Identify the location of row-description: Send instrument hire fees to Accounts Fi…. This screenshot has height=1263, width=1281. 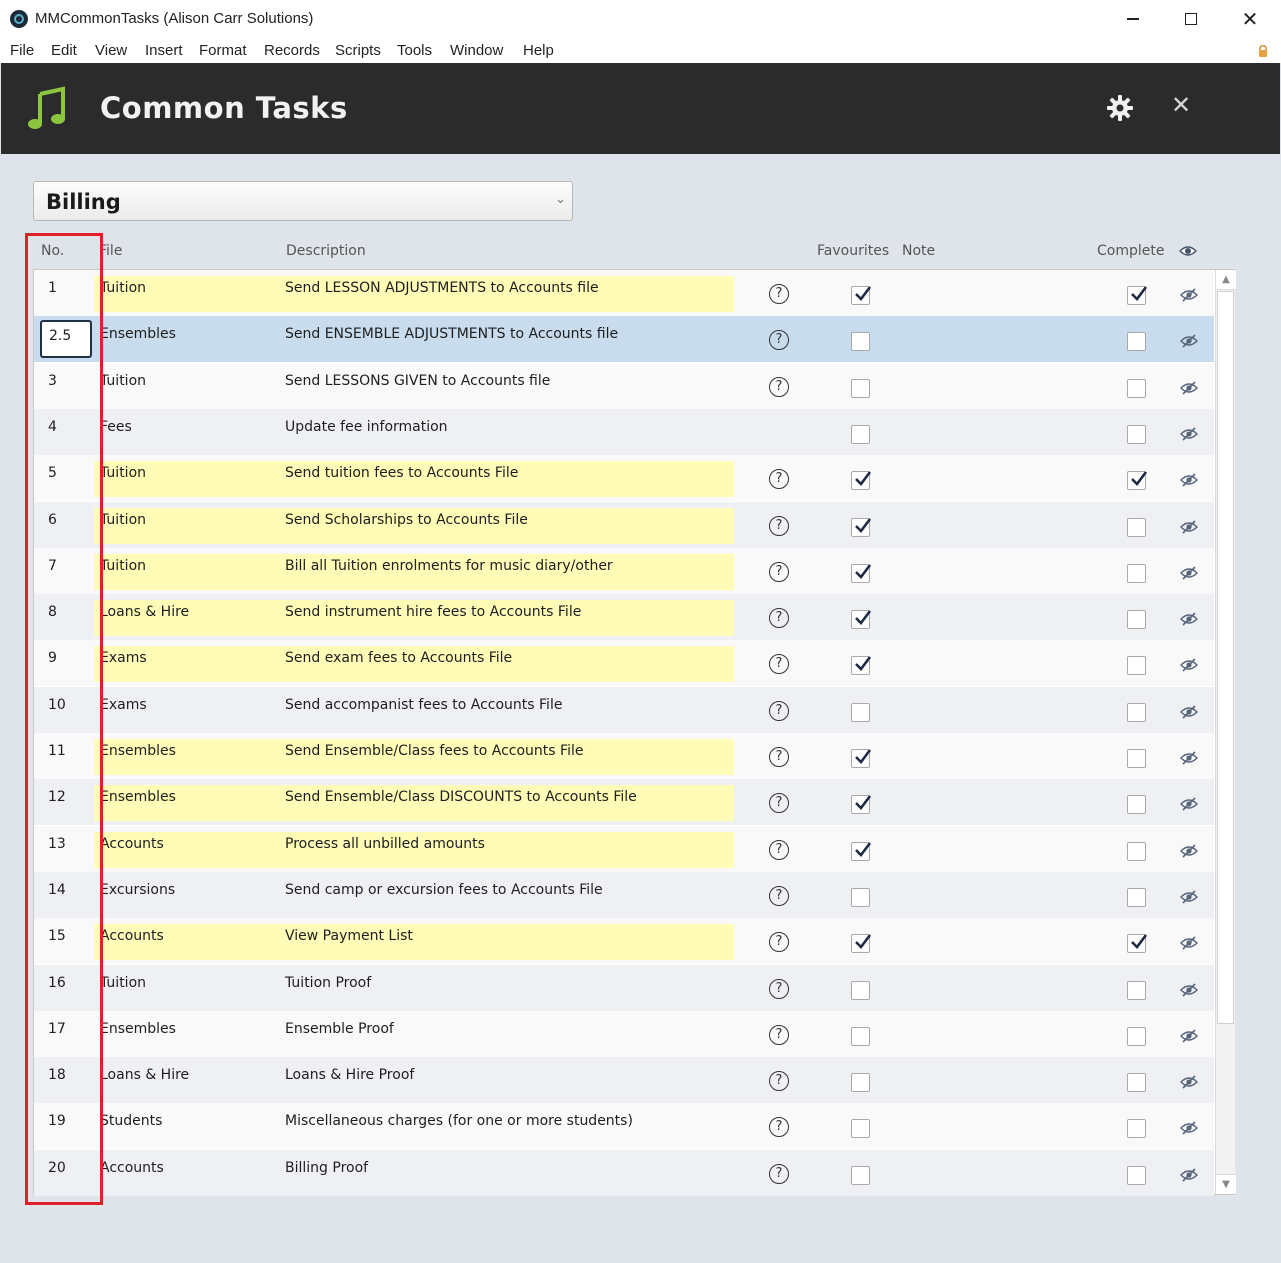
(433, 612).